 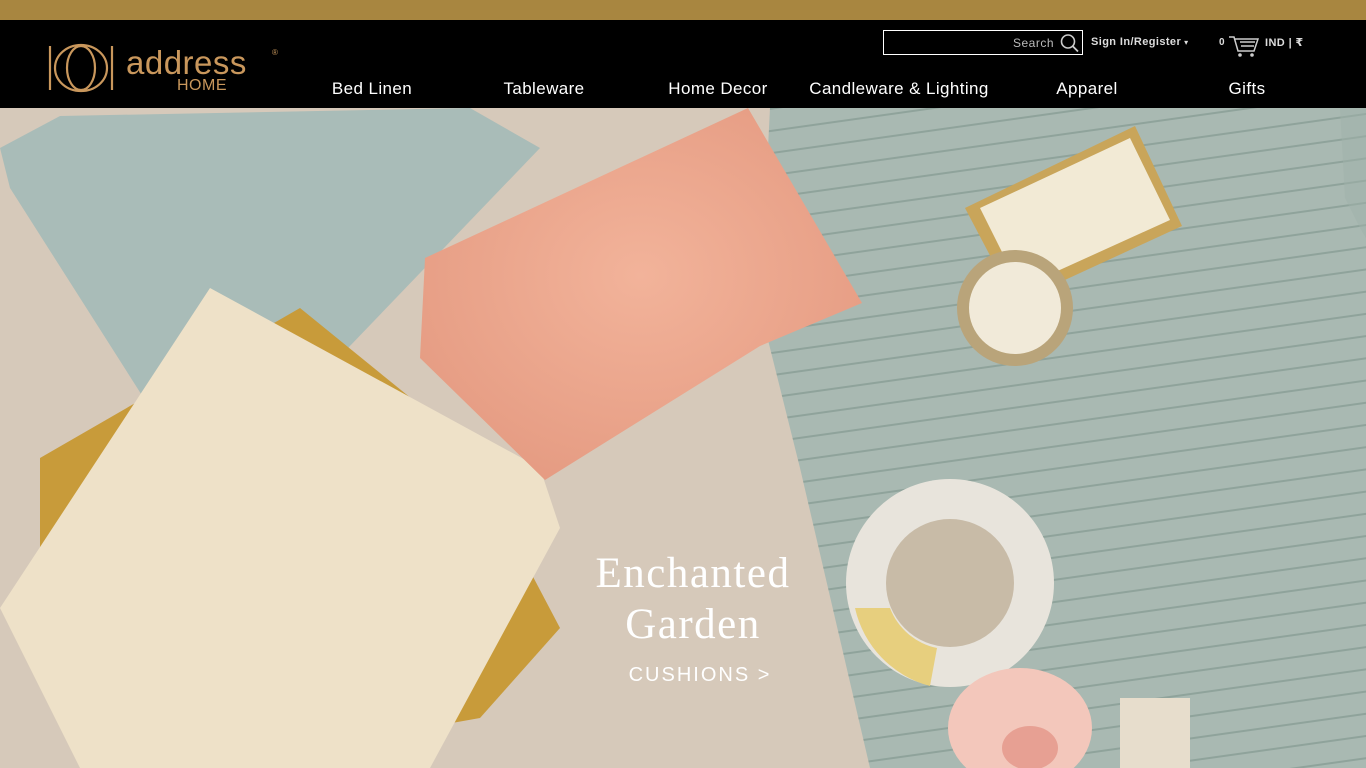 I want to click on brand-registered-mark: ®, so click(x=275, y=52).